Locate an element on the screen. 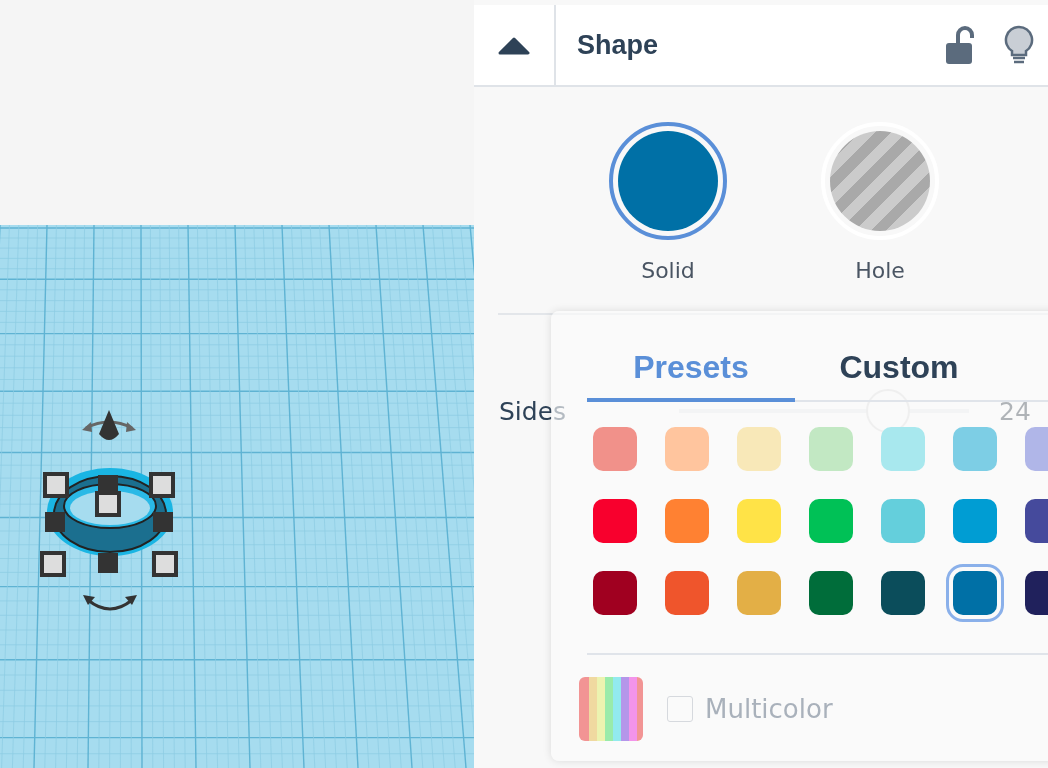  multicolor-checkbox is located at coordinates (680, 709).